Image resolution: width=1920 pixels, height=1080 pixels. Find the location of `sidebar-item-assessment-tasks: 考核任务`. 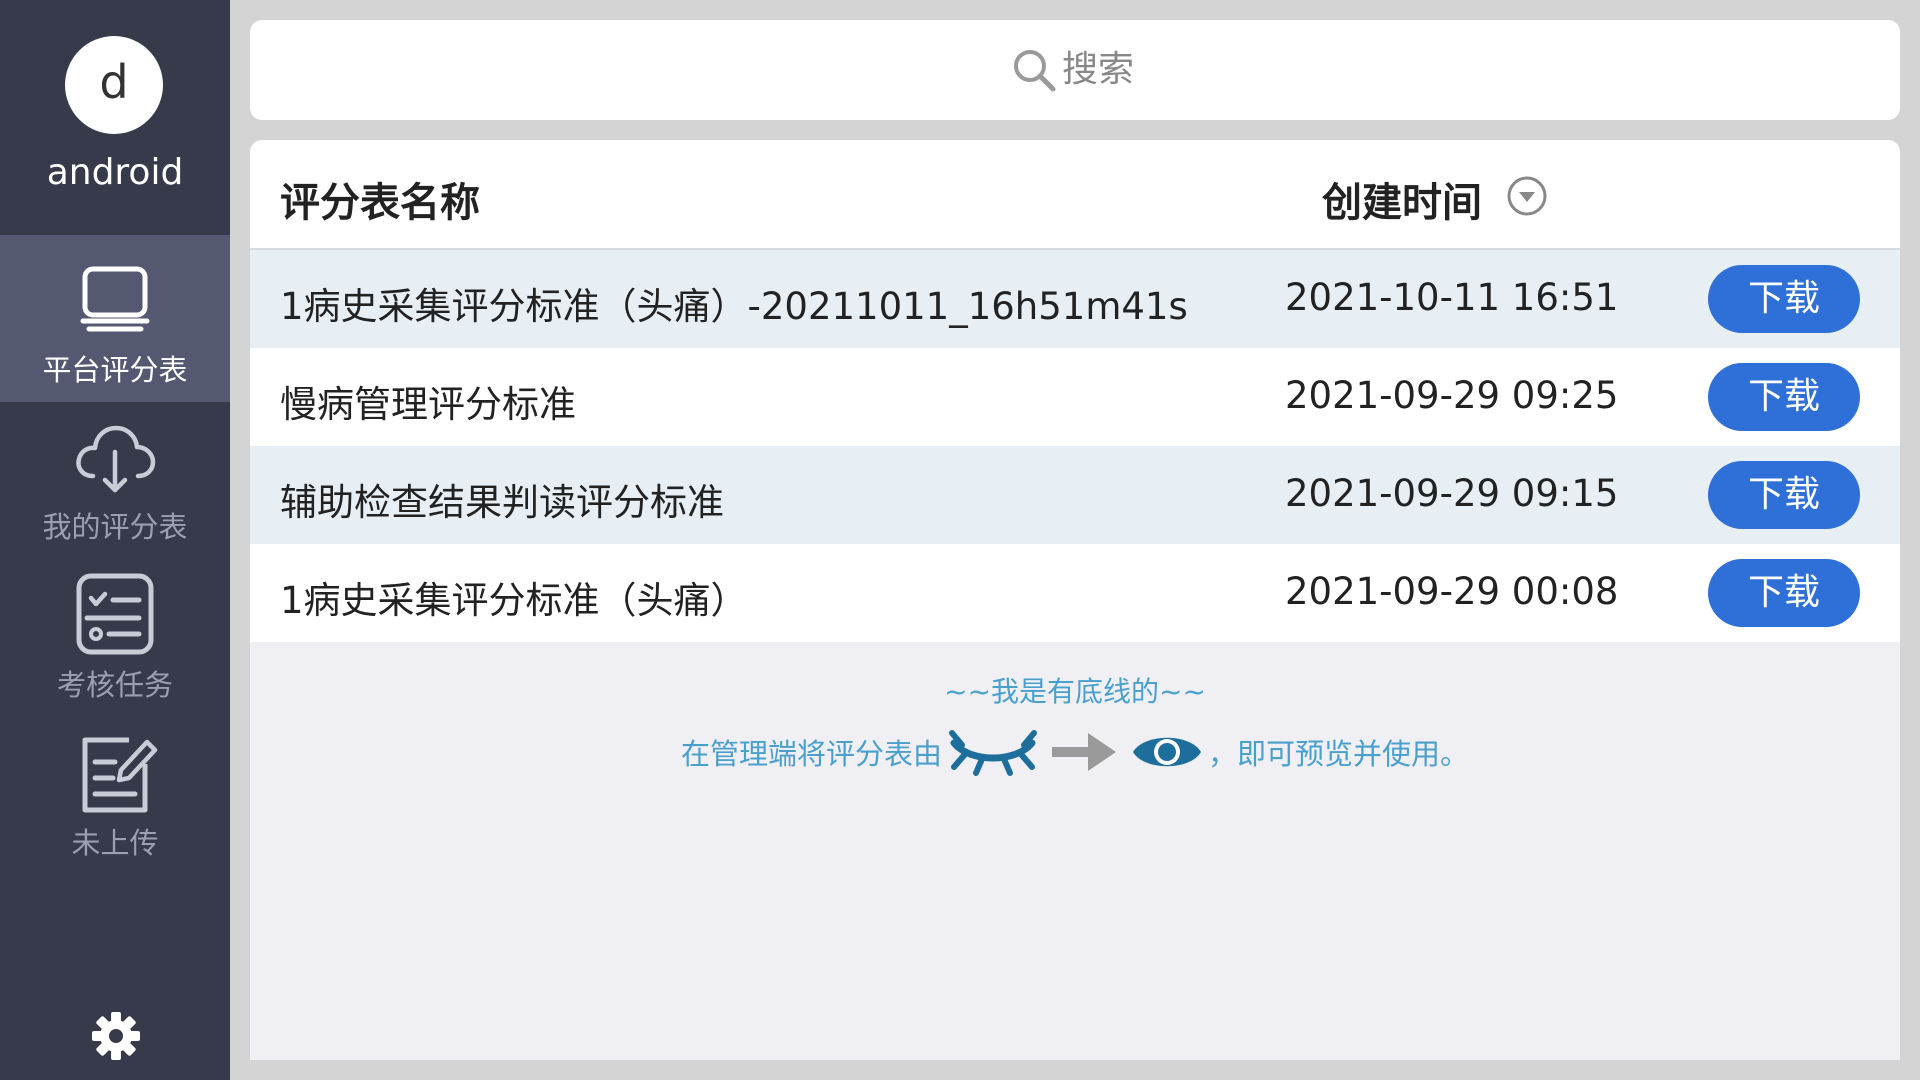

sidebar-item-assessment-tasks: 考核任务 is located at coordinates (115, 635).